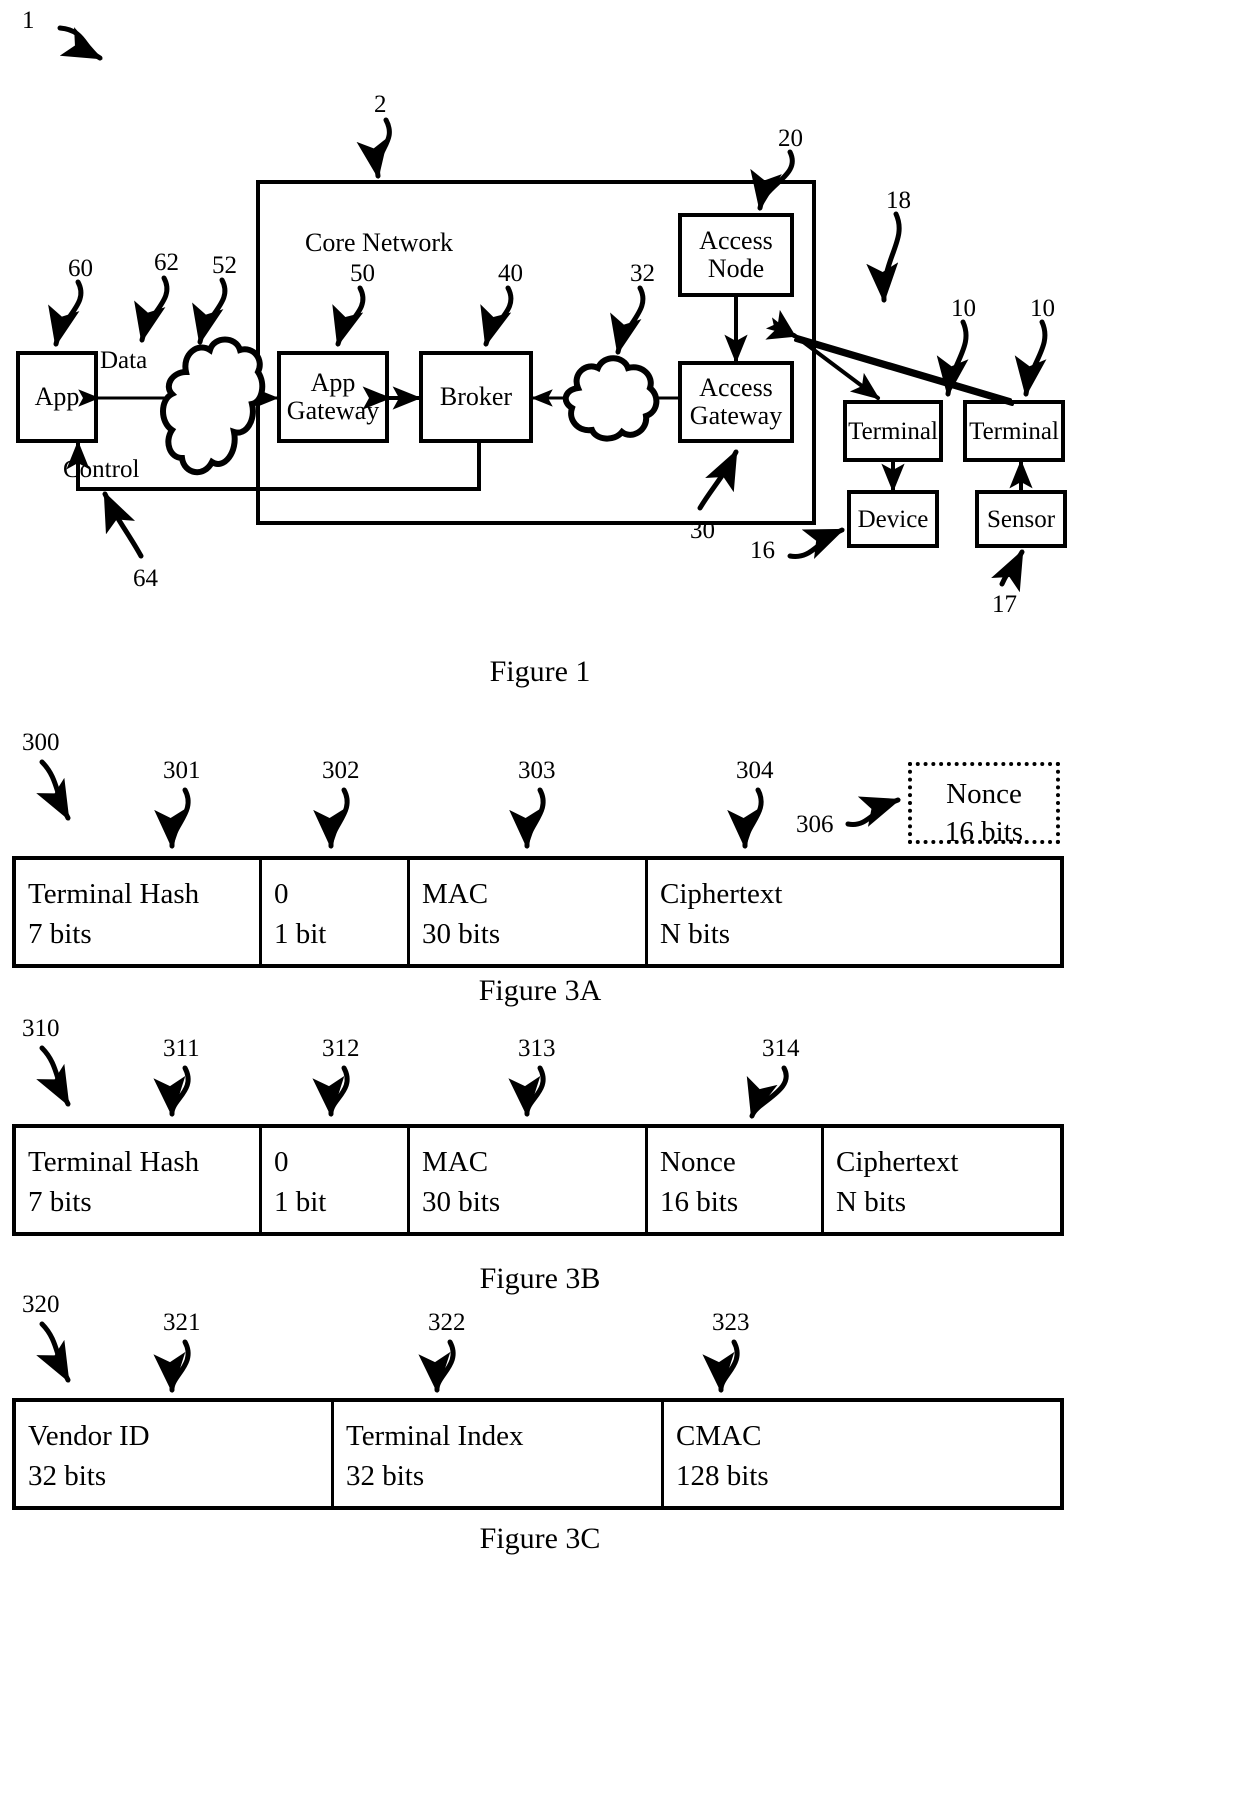 The image size is (1240, 1794). What do you see at coordinates (984, 794) in the screenshot?
I see `packet-3a-nonce-name: Nonce` at bounding box center [984, 794].